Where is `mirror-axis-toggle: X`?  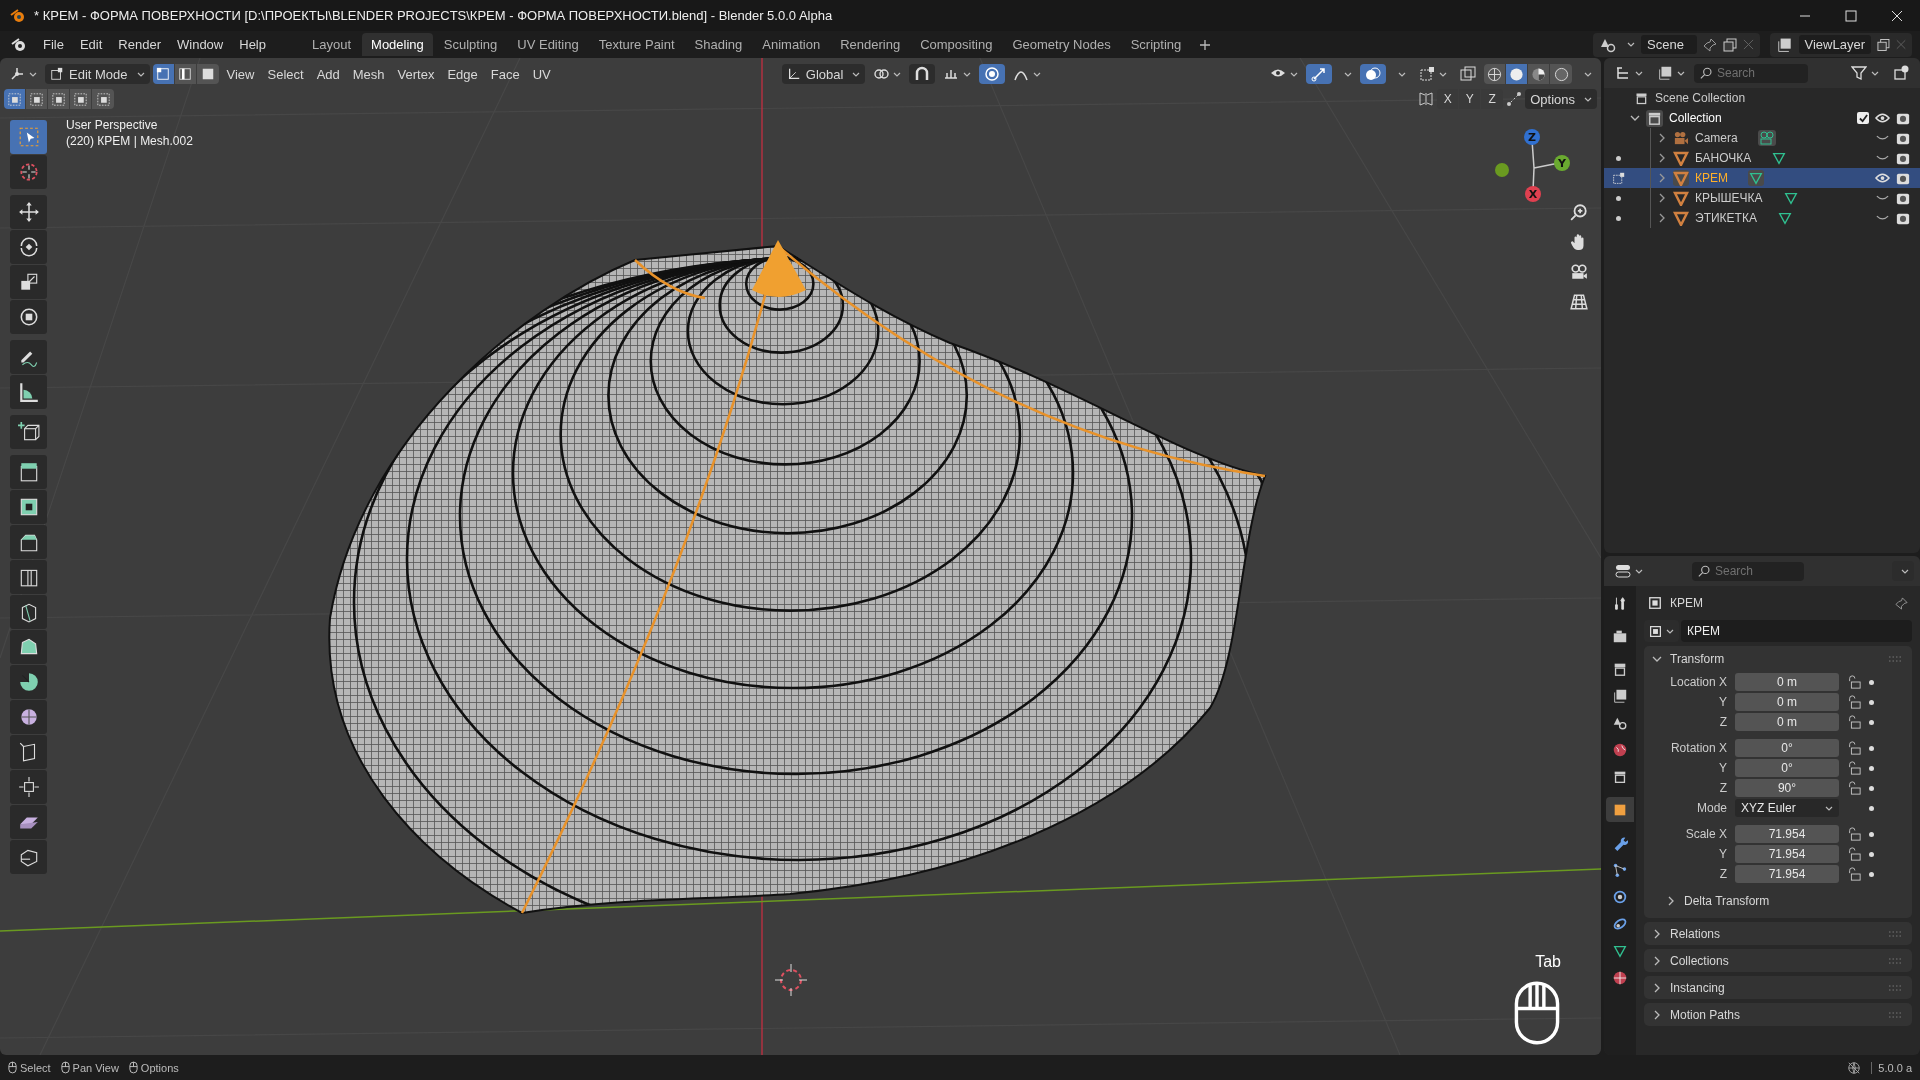
mirror-axis-toggle: X is located at coordinates (1448, 99).